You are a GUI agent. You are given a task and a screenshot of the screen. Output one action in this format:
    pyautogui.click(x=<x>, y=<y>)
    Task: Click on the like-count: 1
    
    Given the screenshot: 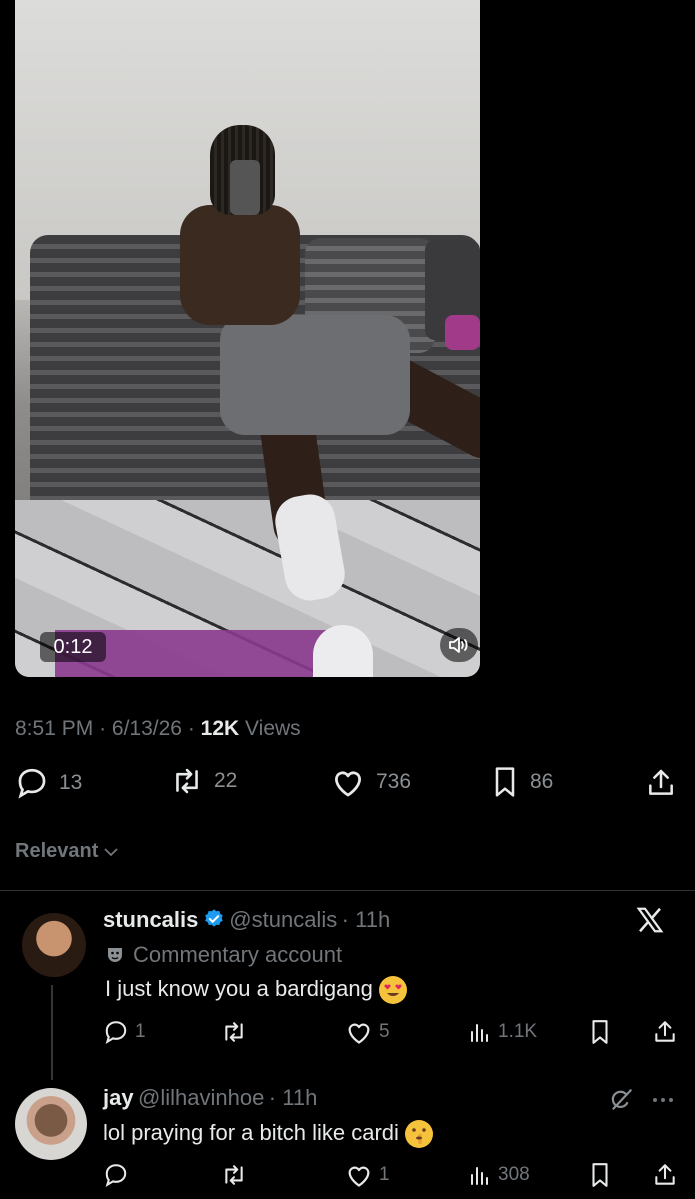 What is the action you would take?
    pyautogui.click(x=384, y=1174)
    